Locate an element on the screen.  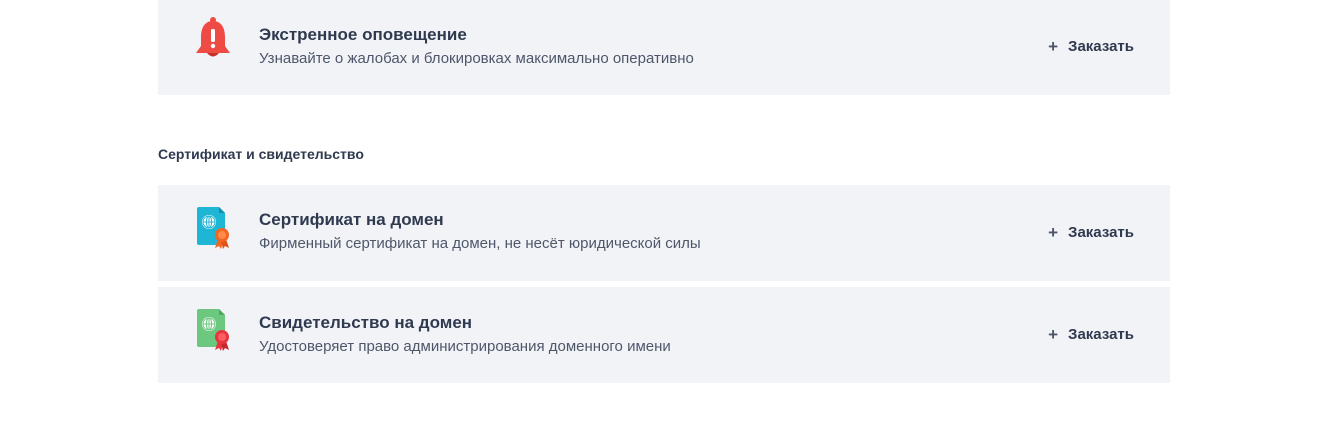
bell-alert-icon is located at coordinates (214, 38).